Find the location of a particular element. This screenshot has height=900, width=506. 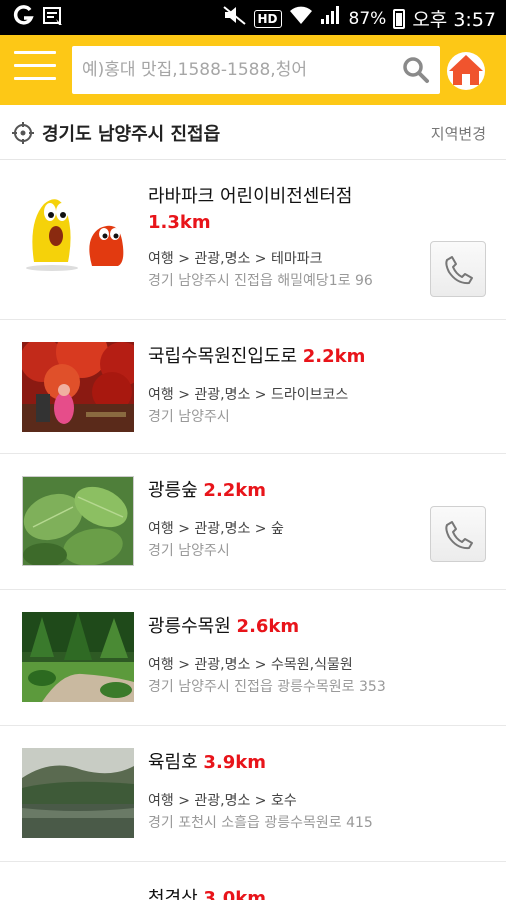

battery-icon is located at coordinates (399, 18).